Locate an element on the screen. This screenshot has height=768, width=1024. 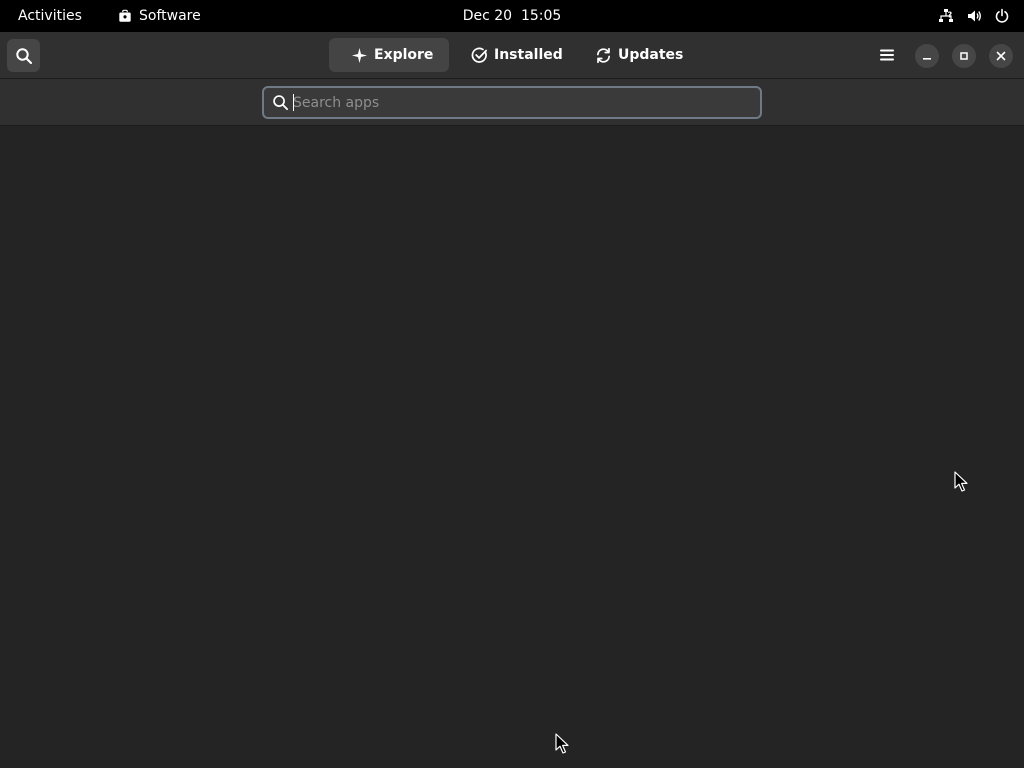
search-icon is located at coordinates (24, 56).